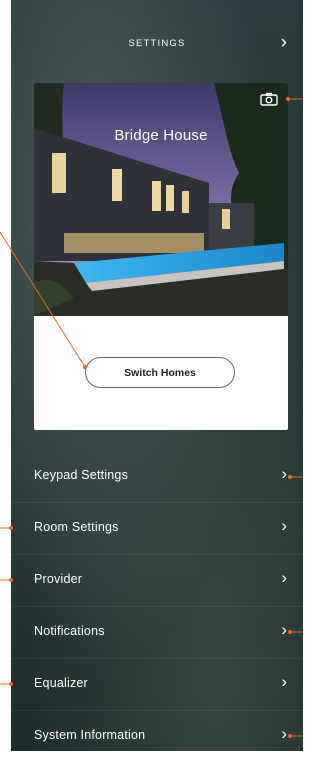 This screenshot has height=762, width=320. Describe the element at coordinates (157, 581) in the screenshot. I see `menu-item-provider: Provider ›` at that location.